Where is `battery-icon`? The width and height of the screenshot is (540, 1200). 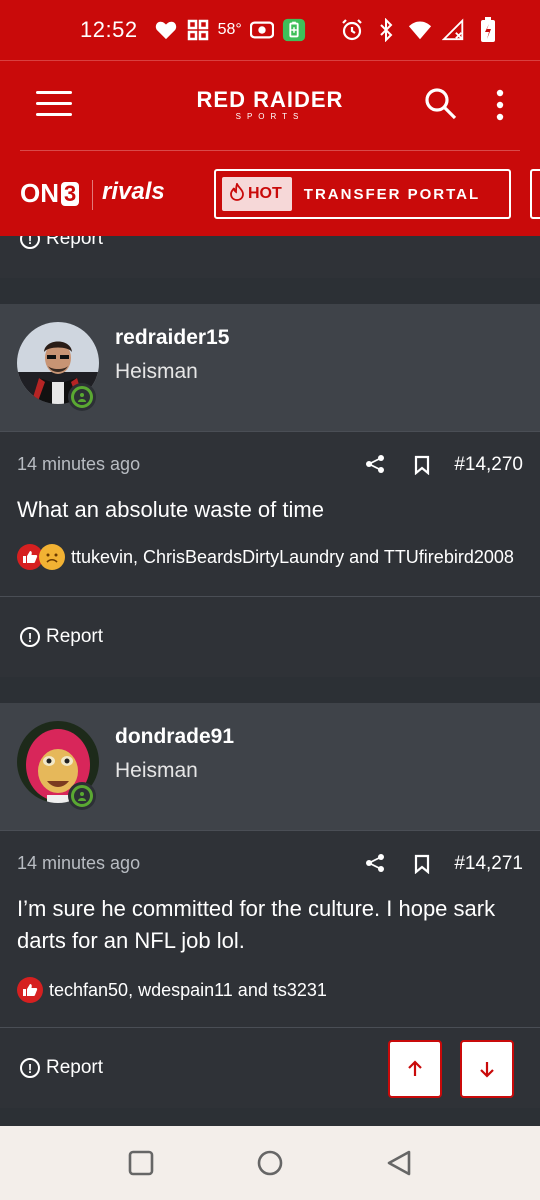 battery-icon is located at coordinates (488, 29).